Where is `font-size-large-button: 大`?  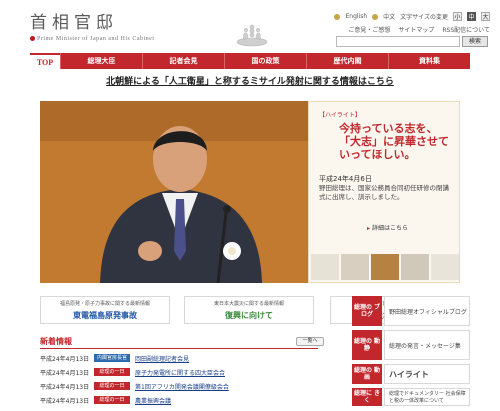
font-size-large-button: 大 is located at coordinates (485, 16).